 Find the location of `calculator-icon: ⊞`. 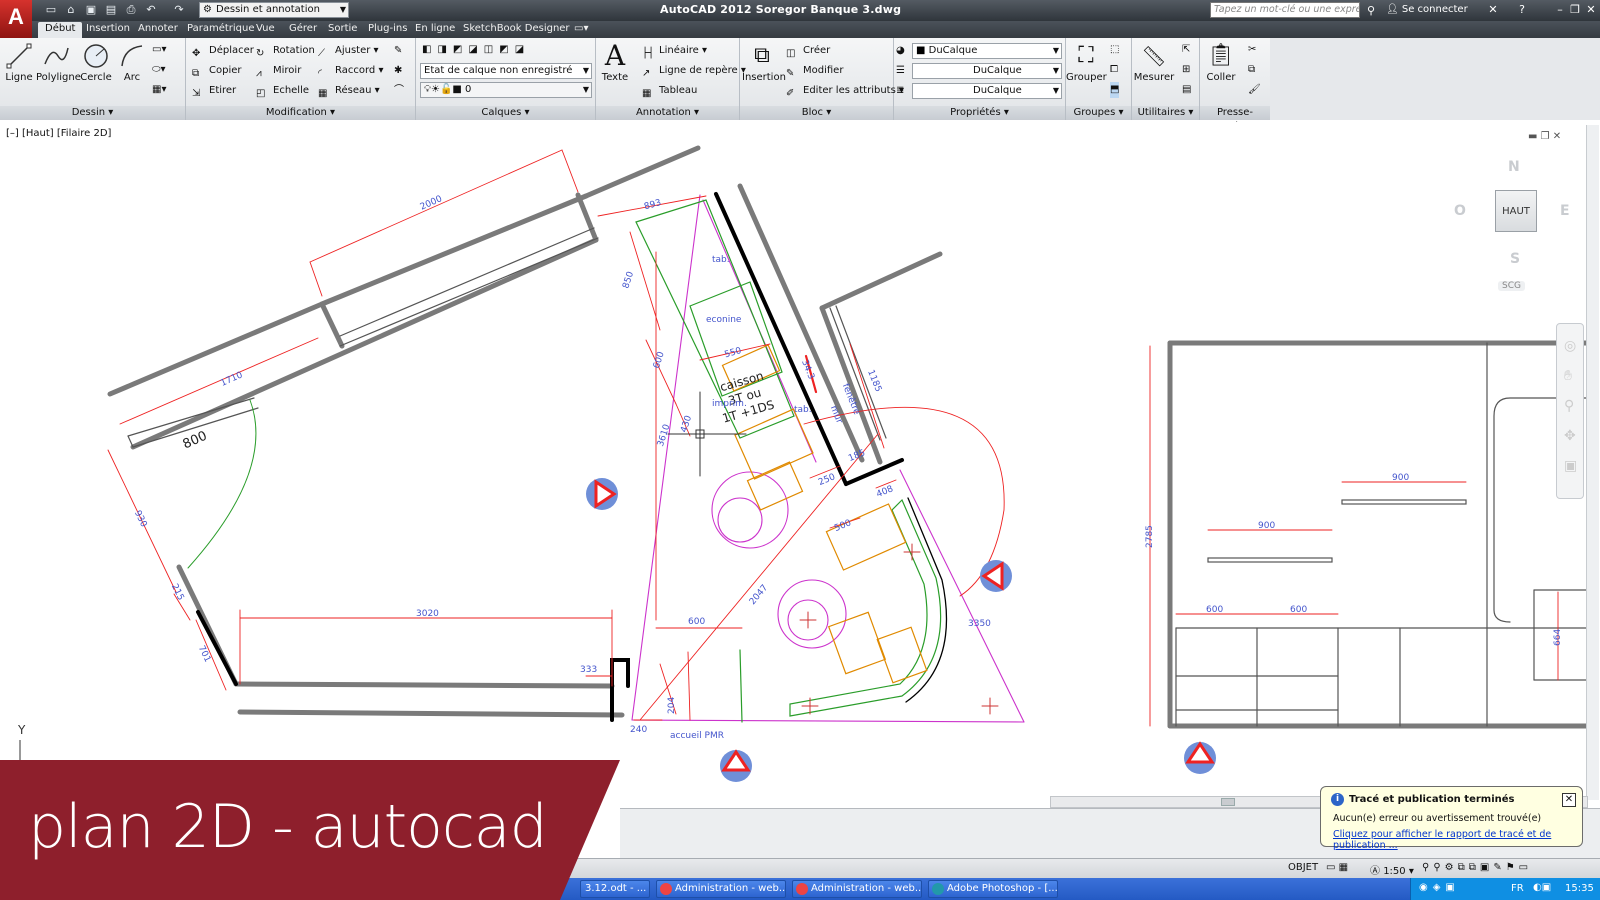

calculator-icon: ⊞ is located at coordinates (1186, 70).